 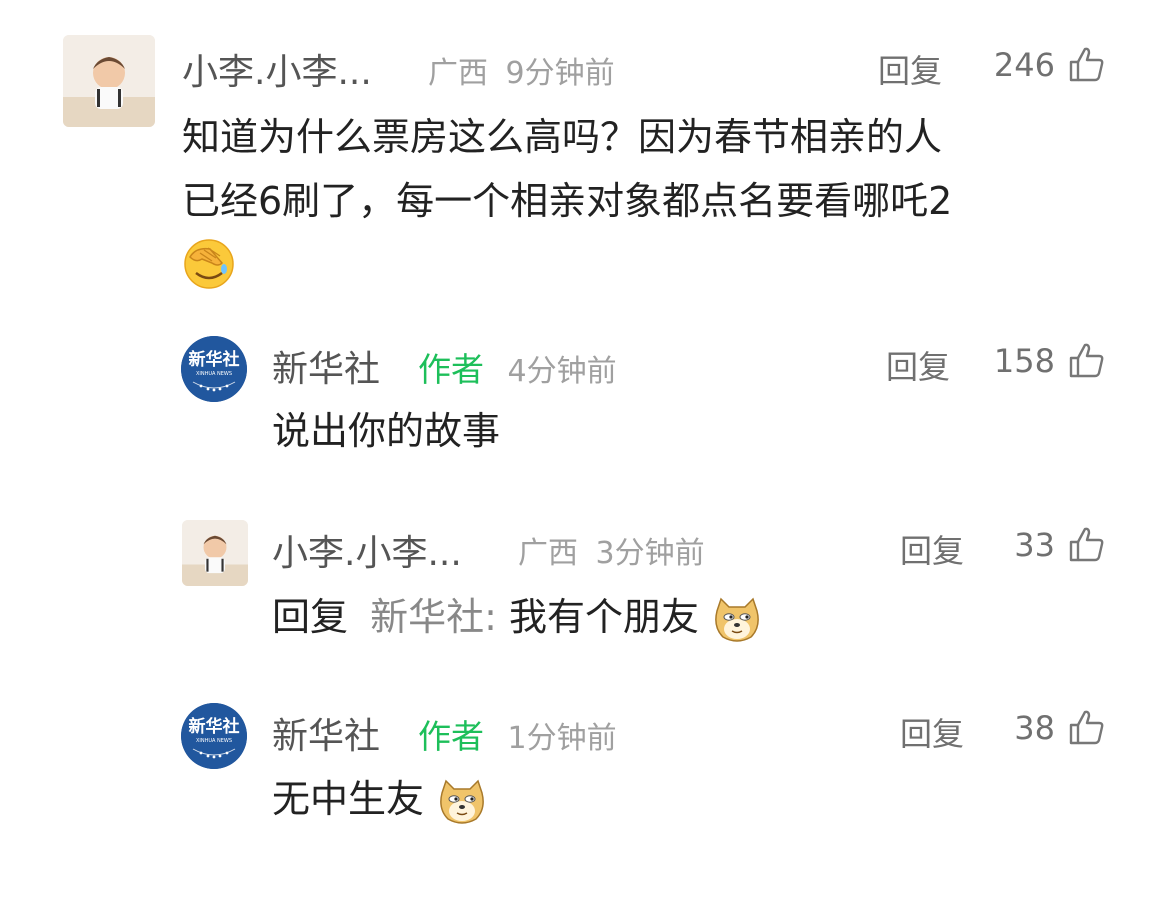 What do you see at coordinates (1034, 545) in the screenshot?
I see `like-count: 33` at bounding box center [1034, 545].